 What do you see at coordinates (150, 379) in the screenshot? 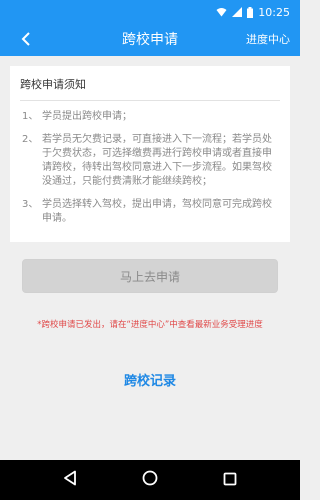
I see `transfer-records-link: 跨校记录` at bounding box center [150, 379].